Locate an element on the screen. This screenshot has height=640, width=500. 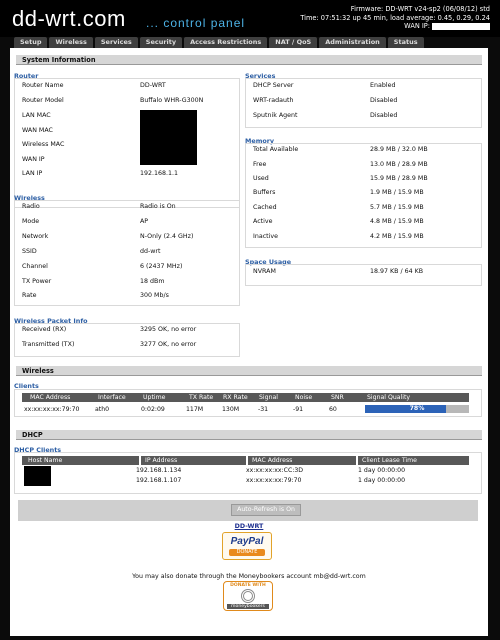
network-label: Network is located at coordinates (35, 236).